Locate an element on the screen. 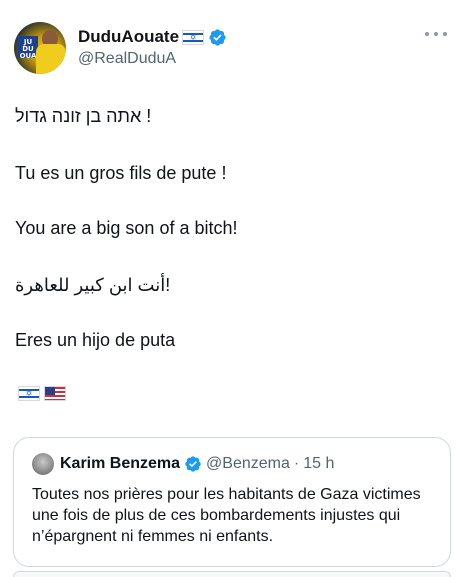 This screenshot has width=465, height=577. author-name-row: DuduAouate ✡ is located at coordinates (152, 37).